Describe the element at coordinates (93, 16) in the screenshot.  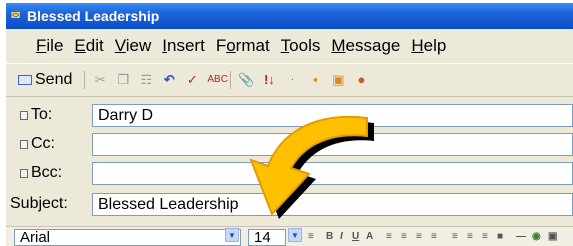
I see `window-title: Blessed Leadership` at that location.